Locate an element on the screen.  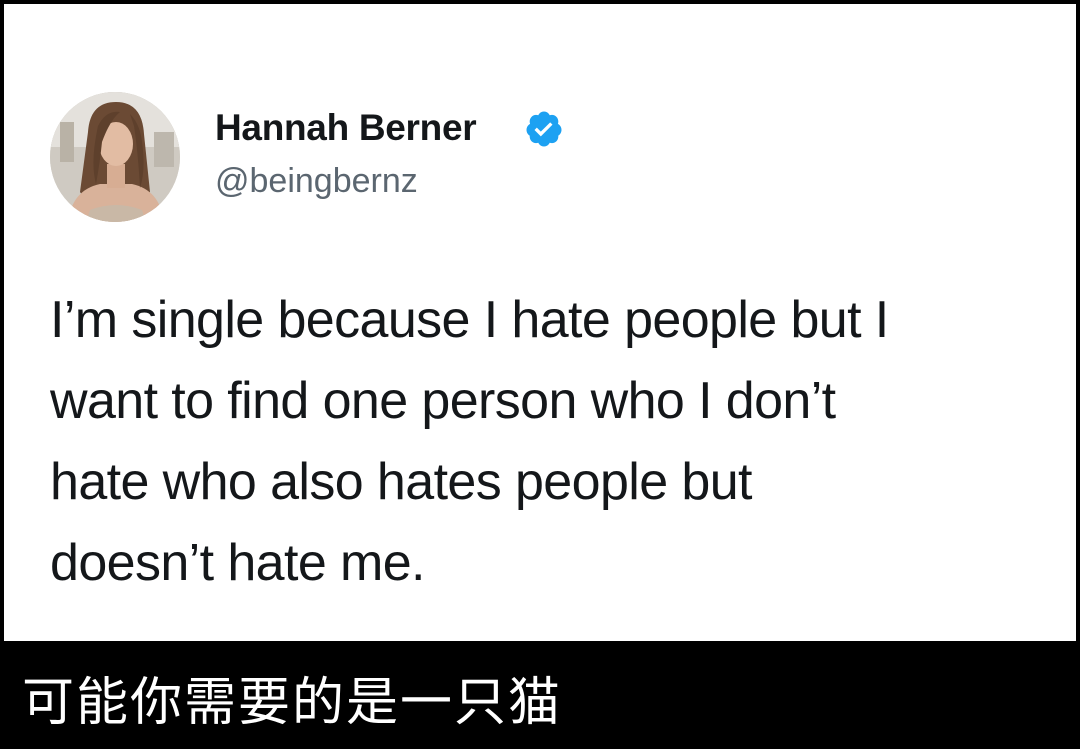
caption: 可能你需要的是一只猫 is located at coordinates (292, 703).